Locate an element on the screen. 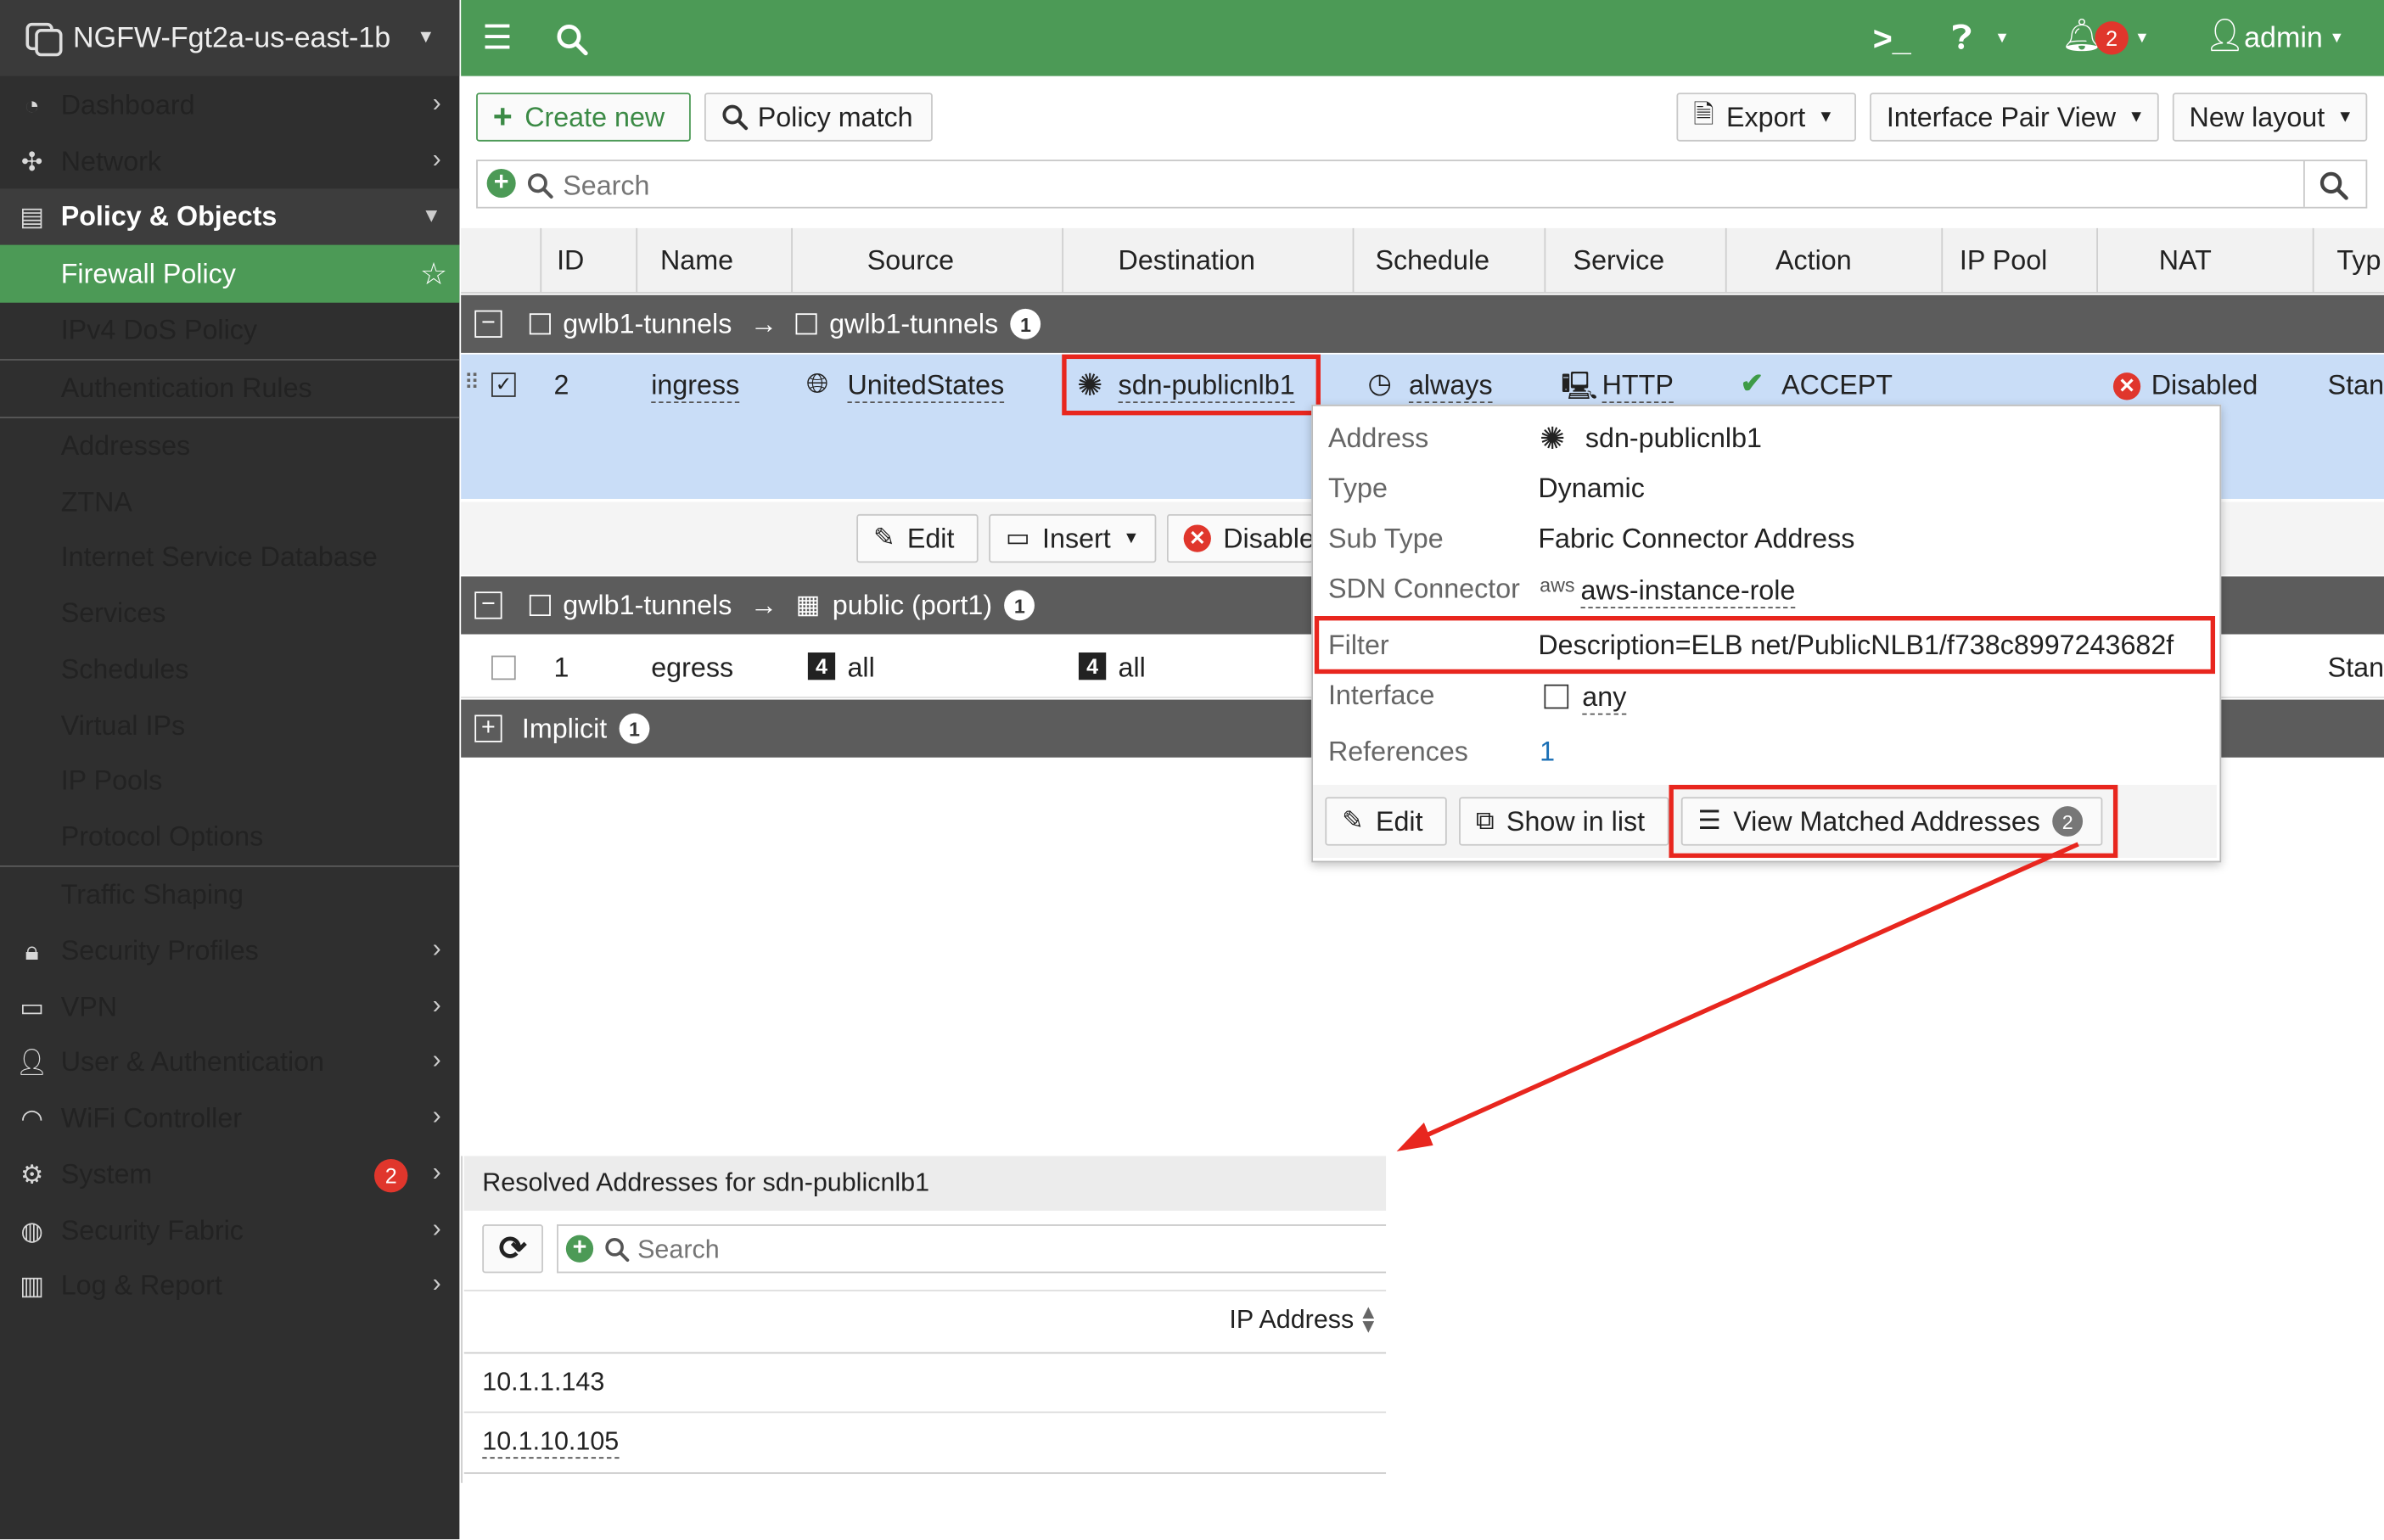 The width and height of the screenshot is (2384, 1540). policy-search-input is located at coordinates (1430, 185).